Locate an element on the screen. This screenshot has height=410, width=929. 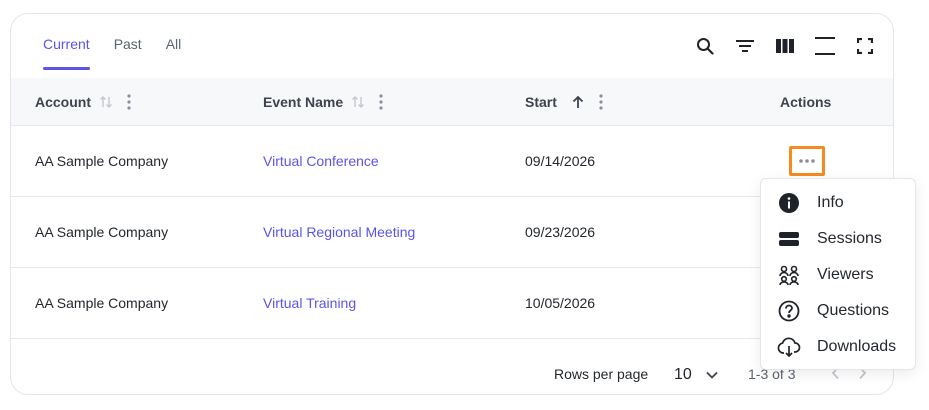
search-icon is located at coordinates (705, 46).